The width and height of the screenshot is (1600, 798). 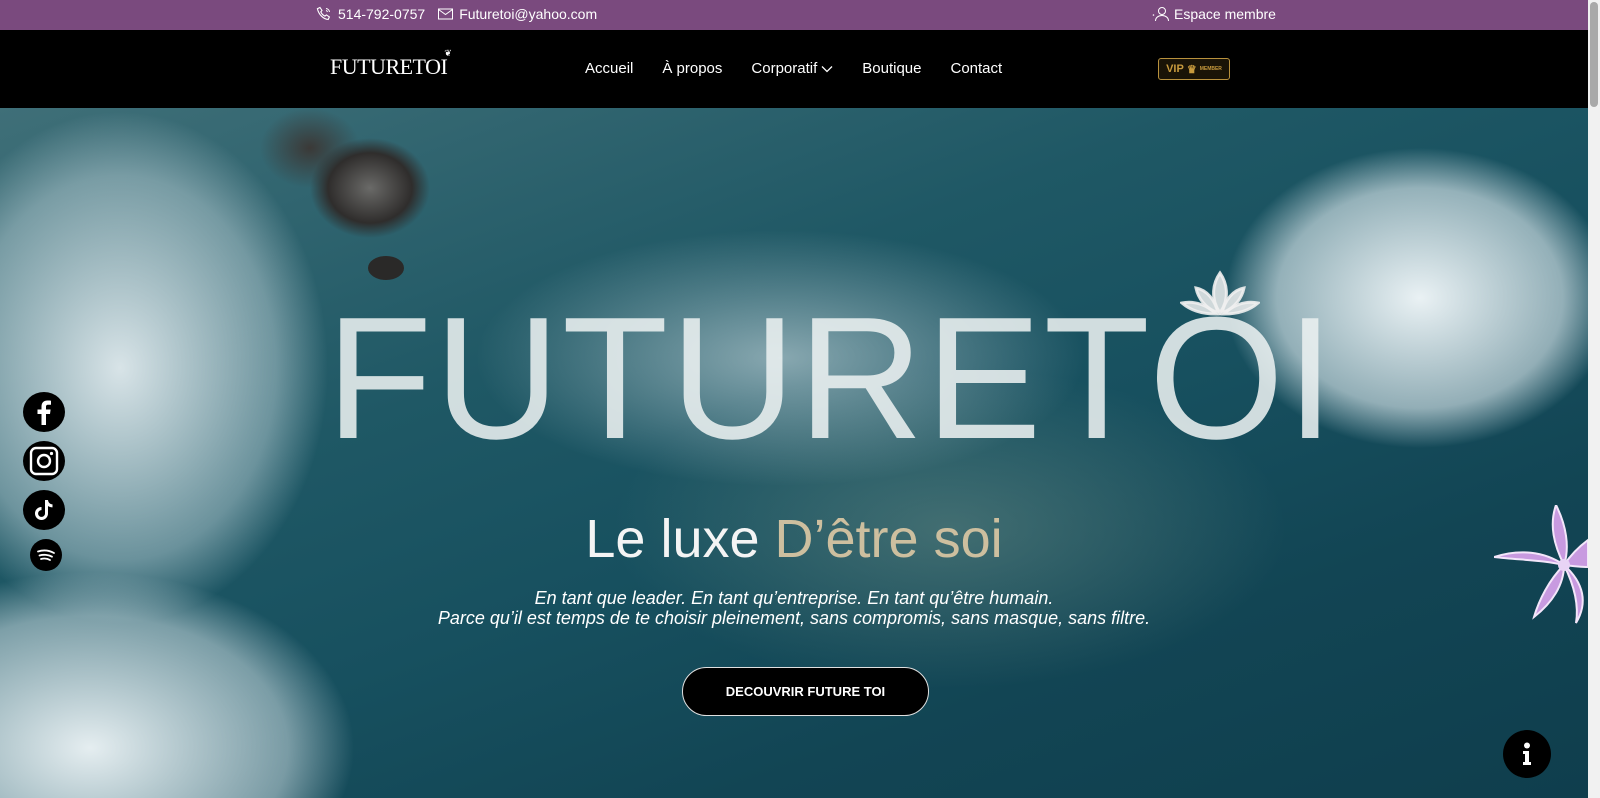 I want to click on tagline-accent: D’être soi, so click(x=888, y=539).